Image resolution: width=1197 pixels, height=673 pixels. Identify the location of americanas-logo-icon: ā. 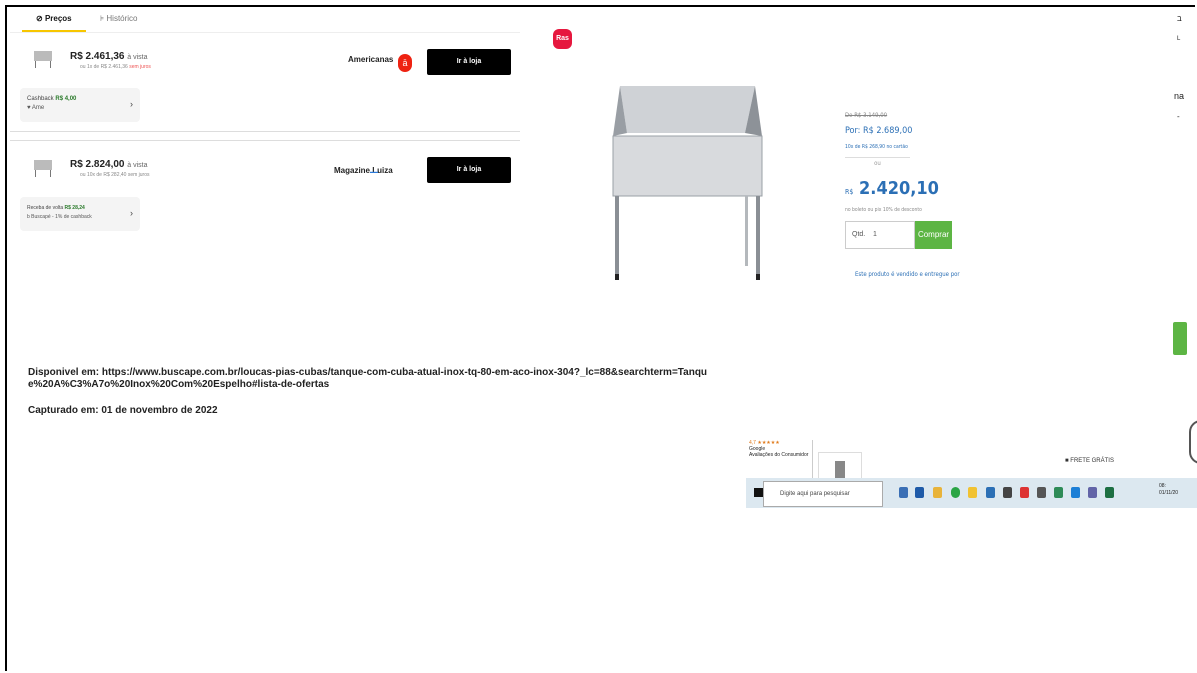
(405, 63).